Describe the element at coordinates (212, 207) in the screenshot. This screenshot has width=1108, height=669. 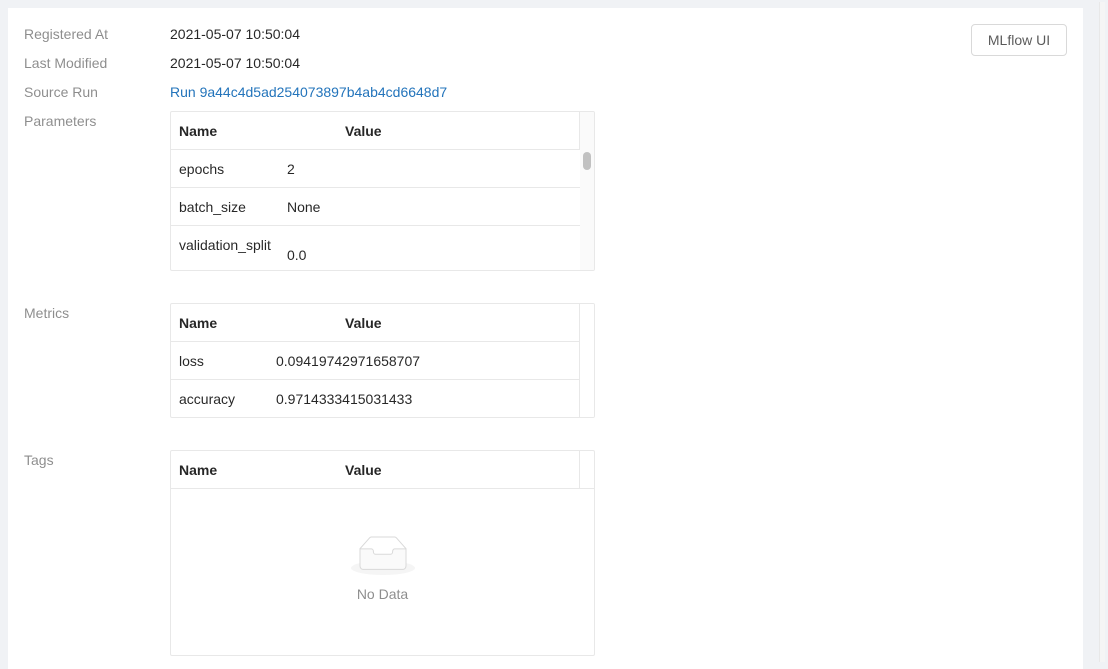
I see `param-name: batch_size` at that location.